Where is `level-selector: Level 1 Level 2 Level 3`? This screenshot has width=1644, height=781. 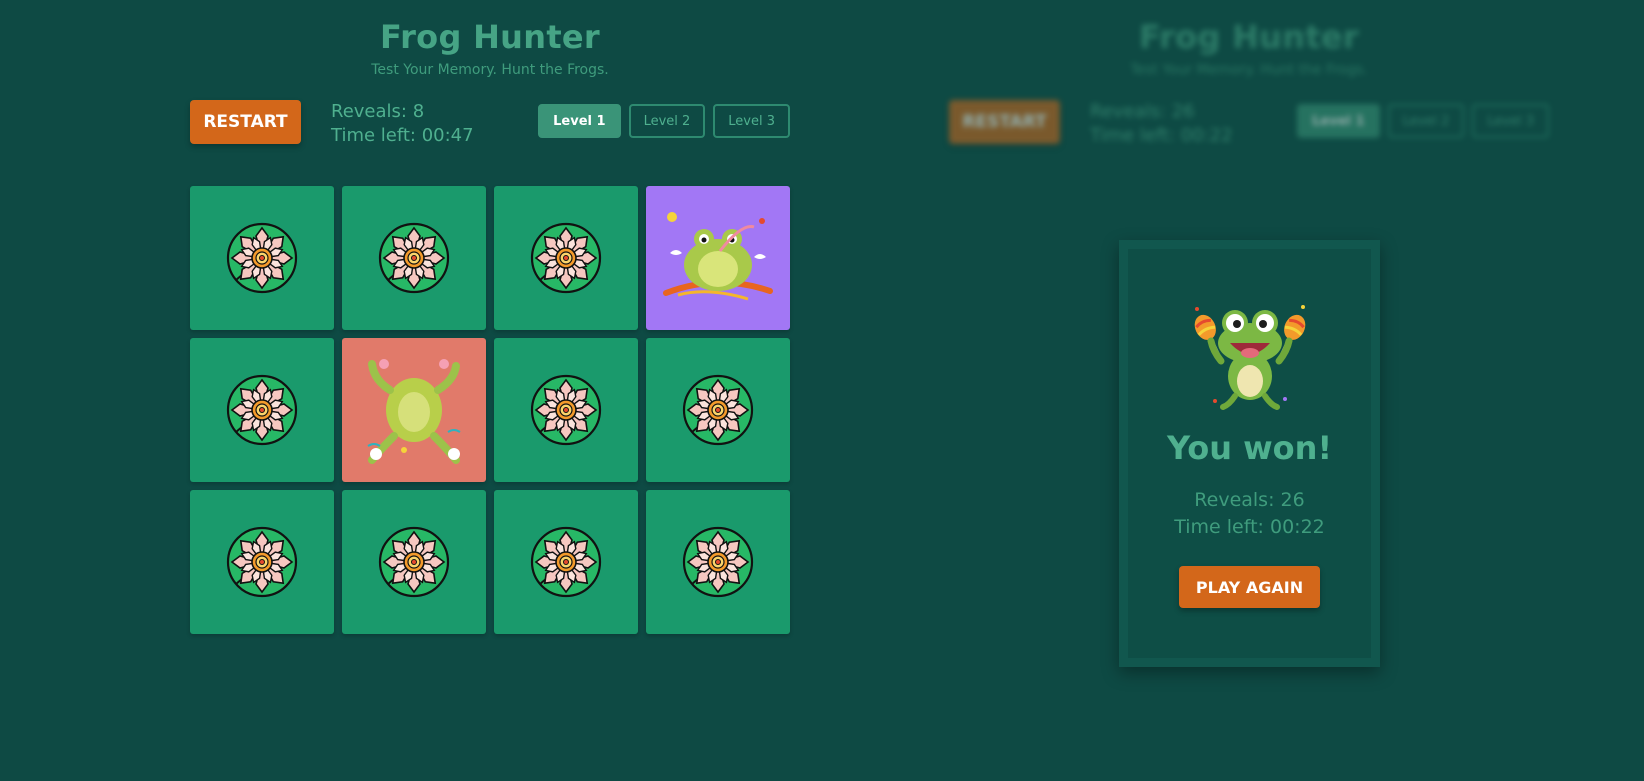 level-selector: Level 1 Level 2 Level 3 is located at coordinates (664, 121).